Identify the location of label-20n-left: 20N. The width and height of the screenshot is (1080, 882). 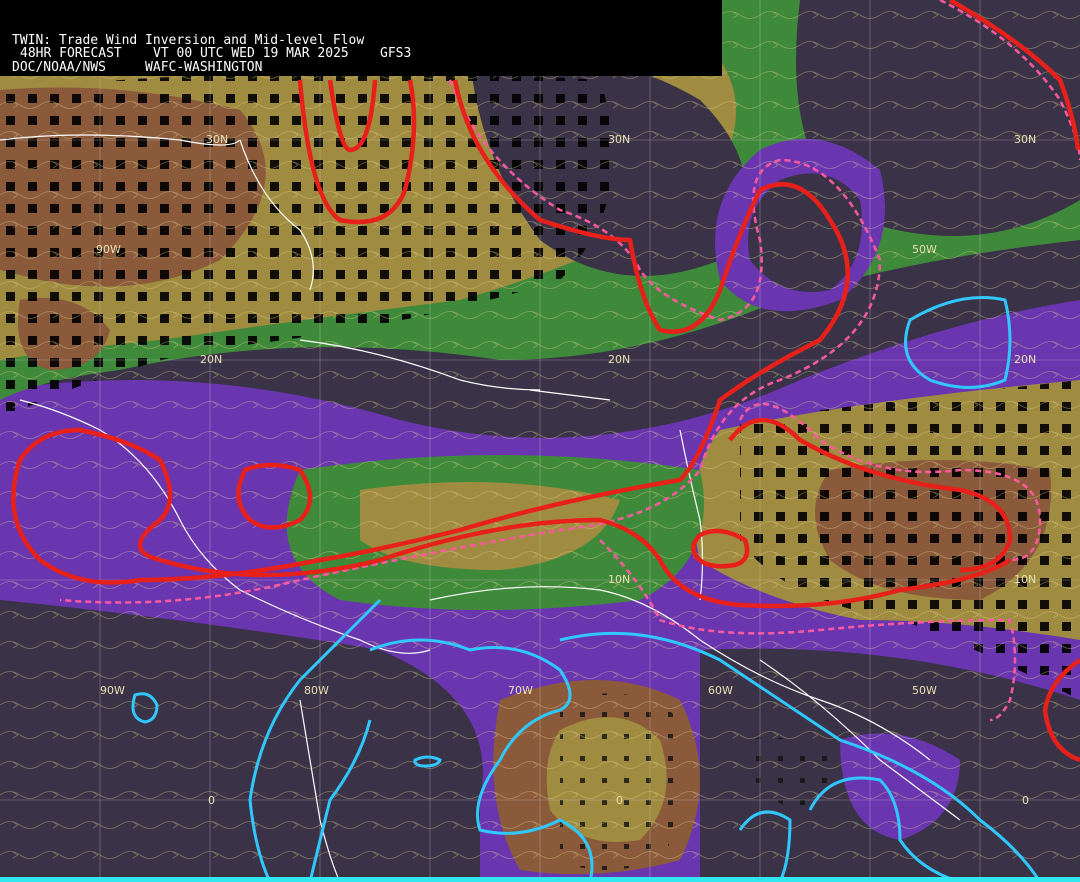
(211, 359).